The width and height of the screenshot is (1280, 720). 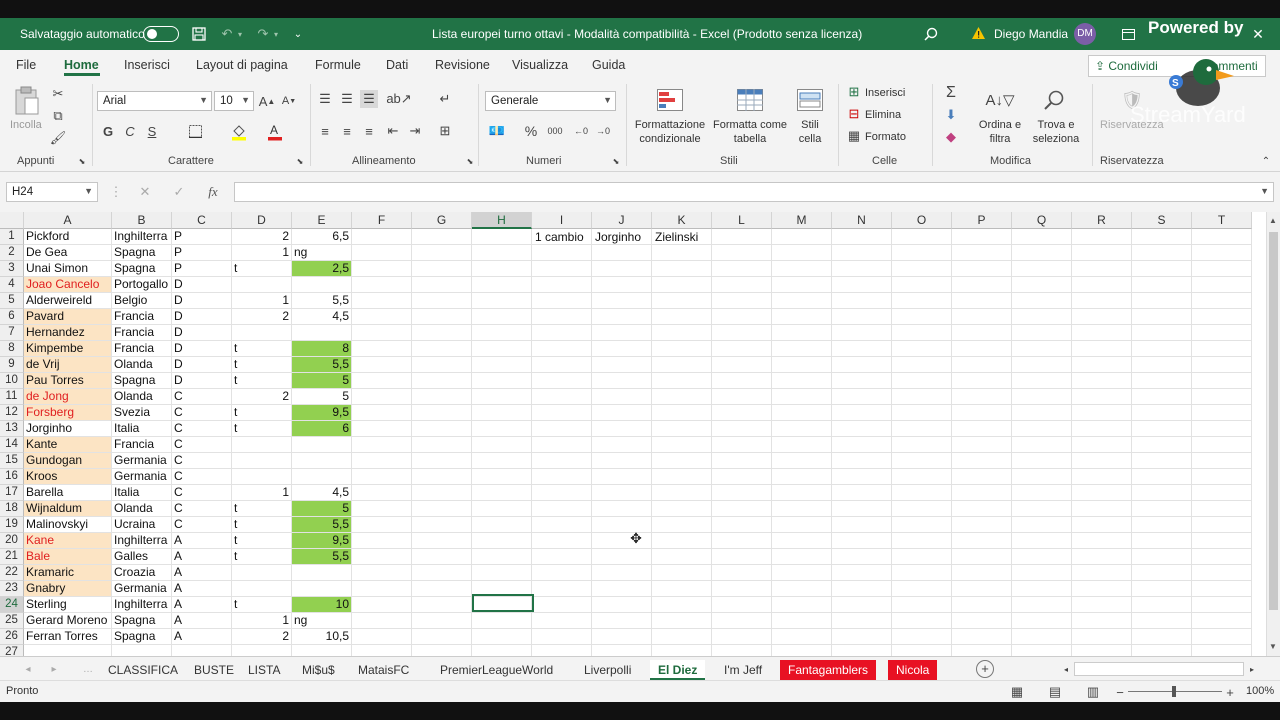 I want to click on cell-f18, so click(x=382, y=509).